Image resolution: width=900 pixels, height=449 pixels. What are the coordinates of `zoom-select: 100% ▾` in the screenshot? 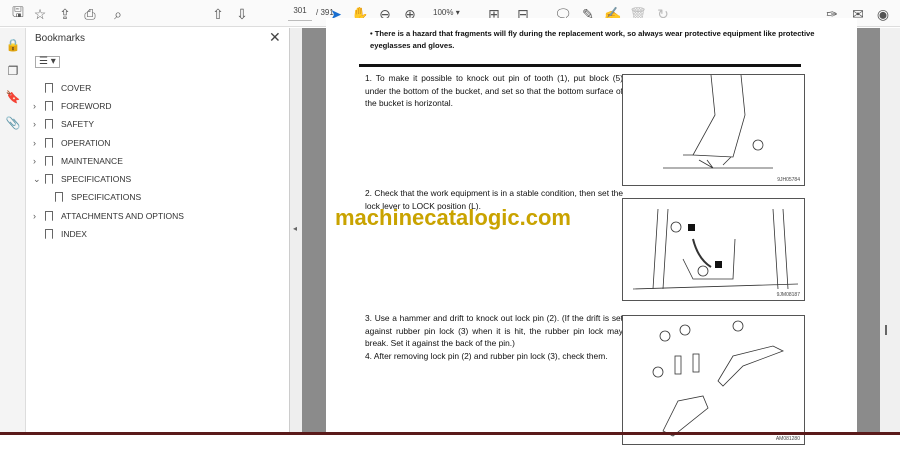 It's located at (446, 12).